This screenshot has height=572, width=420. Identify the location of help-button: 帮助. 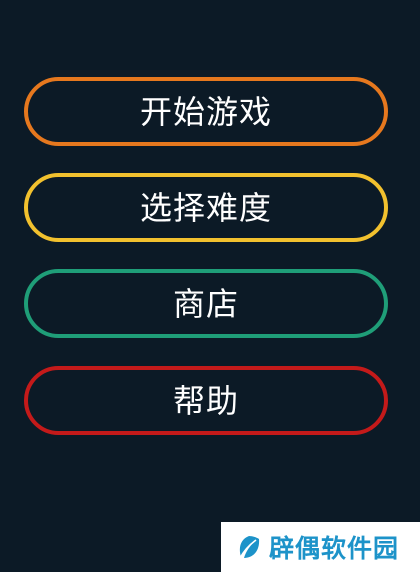
(206, 400).